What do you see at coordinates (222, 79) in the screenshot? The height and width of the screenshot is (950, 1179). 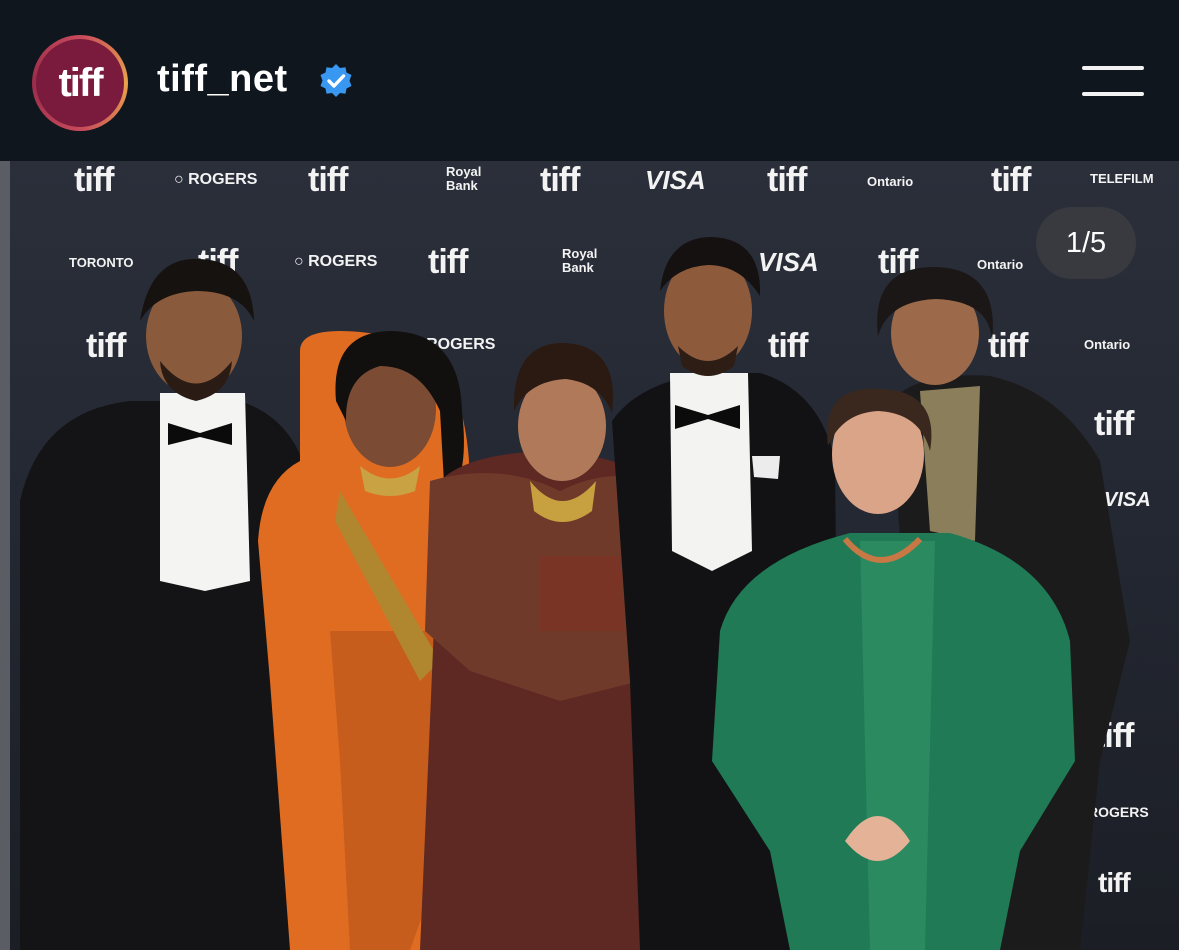 I see `username: tiff_net` at bounding box center [222, 79].